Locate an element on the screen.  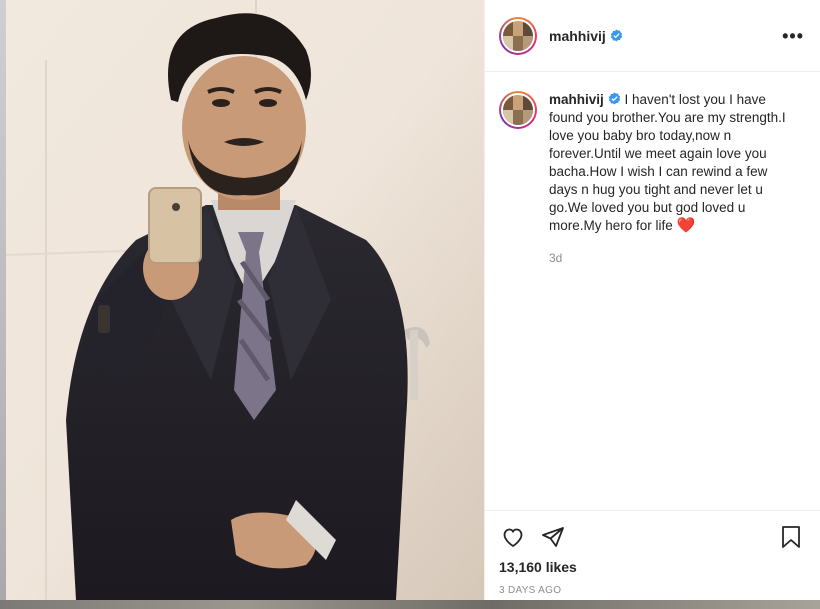
bookmark-icon is located at coordinates (791, 537).